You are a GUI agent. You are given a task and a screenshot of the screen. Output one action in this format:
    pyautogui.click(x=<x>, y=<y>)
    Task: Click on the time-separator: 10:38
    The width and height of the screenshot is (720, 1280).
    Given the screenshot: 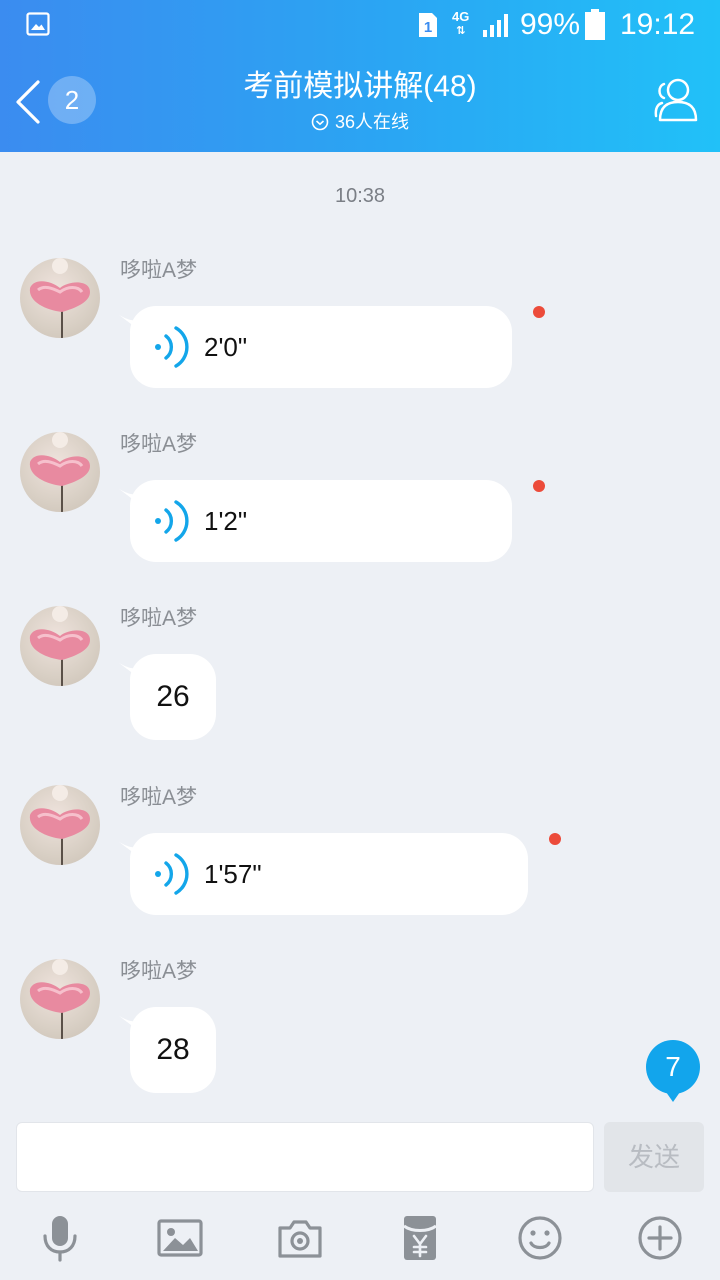 What is the action you would take?
    pyautogui.click(x=360, y=196)
    